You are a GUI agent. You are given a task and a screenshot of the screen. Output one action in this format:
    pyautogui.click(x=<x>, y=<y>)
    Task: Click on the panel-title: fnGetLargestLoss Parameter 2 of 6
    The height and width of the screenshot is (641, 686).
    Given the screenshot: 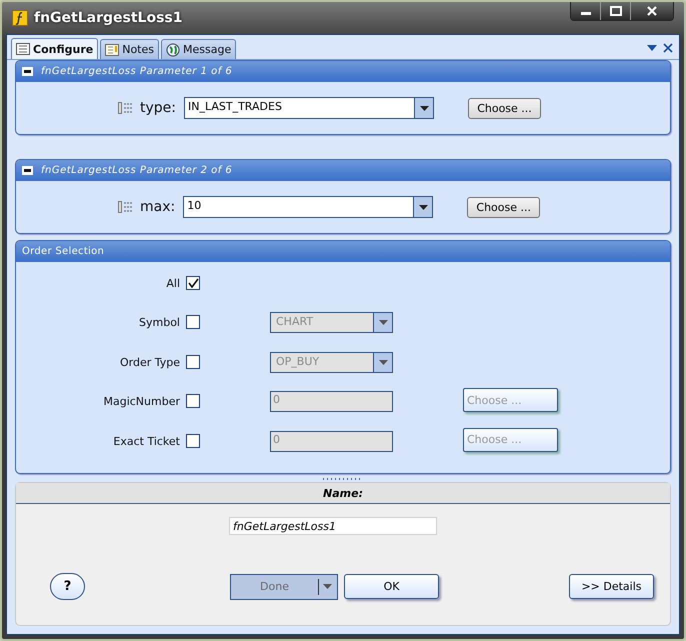 What is the action you would take?
    pyautogui.click(x=136, y=170)
    